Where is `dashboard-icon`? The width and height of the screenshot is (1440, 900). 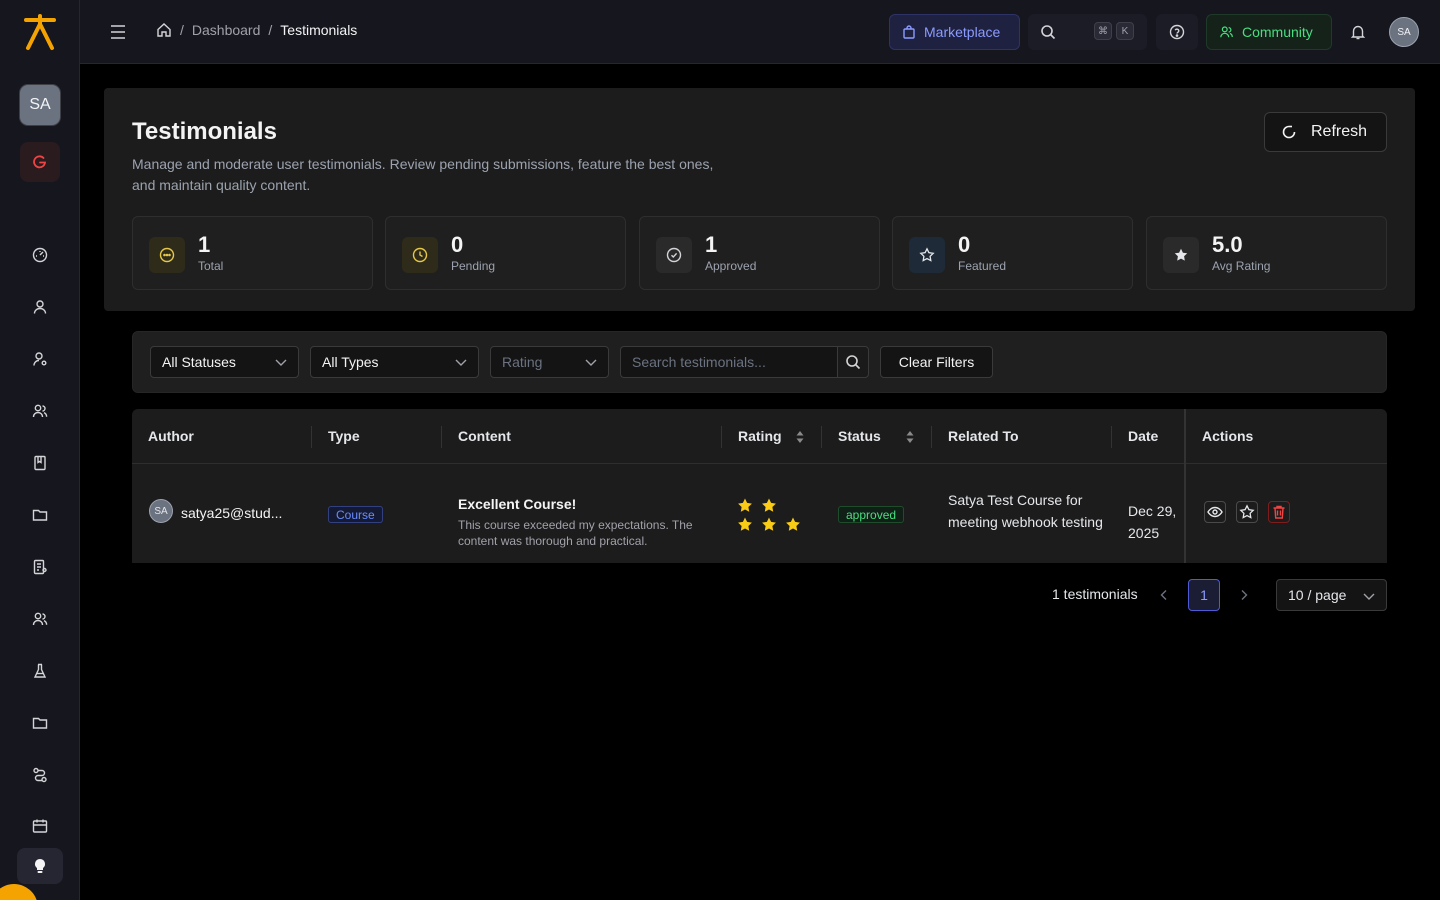 dashboard-icon is located at coordinates (40, 255).